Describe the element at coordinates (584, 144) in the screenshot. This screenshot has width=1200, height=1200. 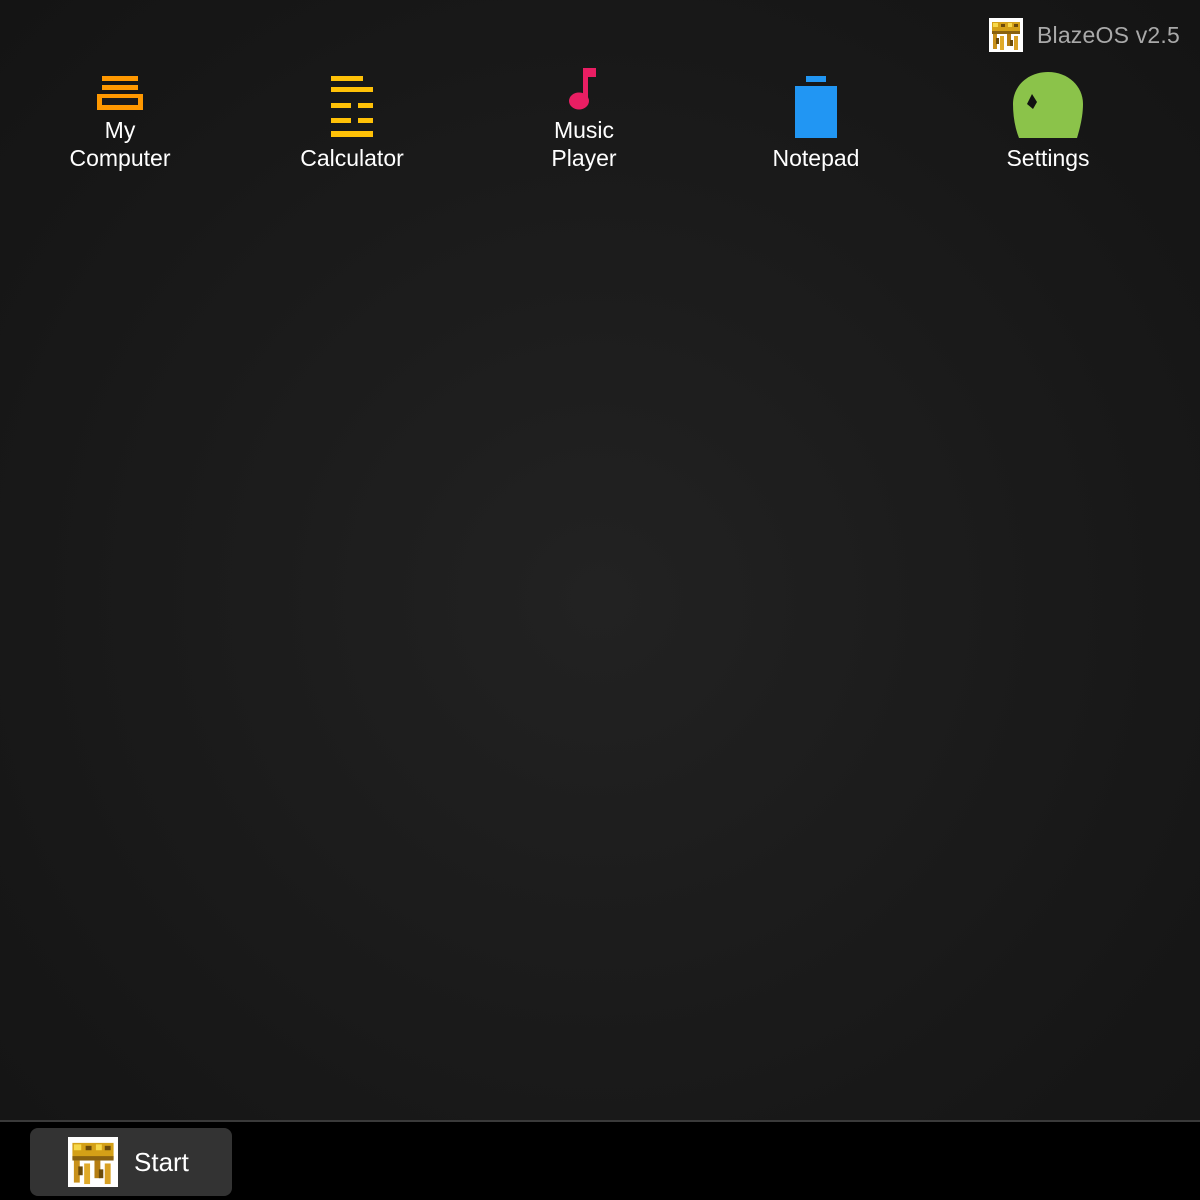
I see `desktop-item-label: Music Player` at that location.